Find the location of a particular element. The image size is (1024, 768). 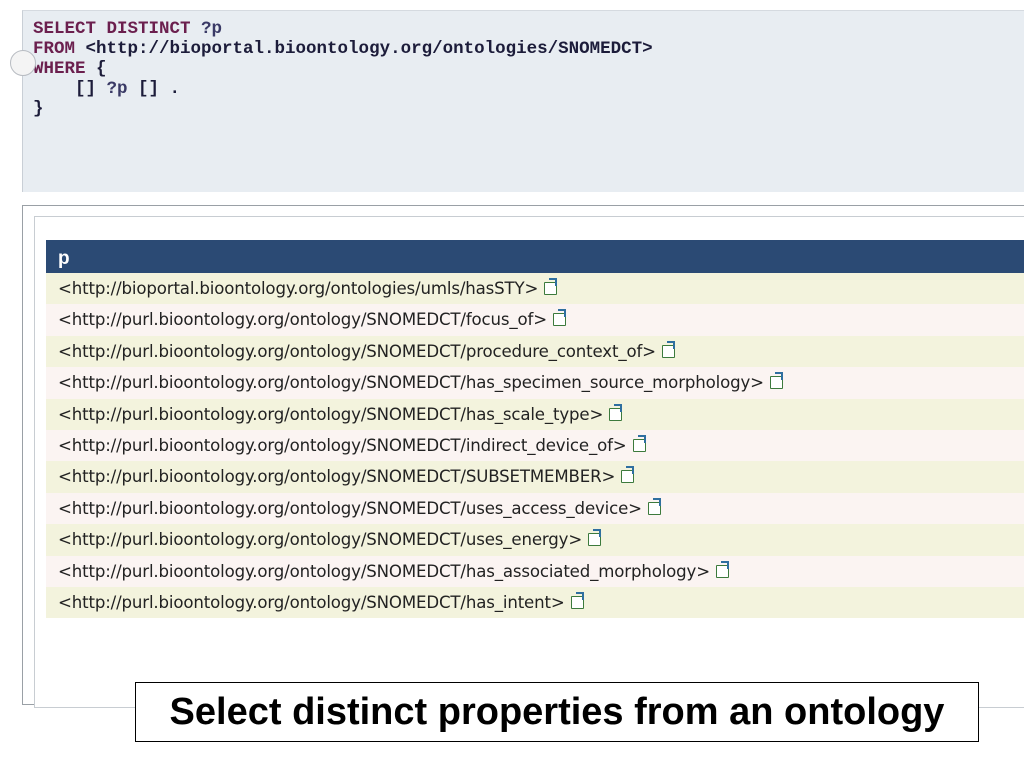

column-header-p: p is located at coordinates (535, 256).